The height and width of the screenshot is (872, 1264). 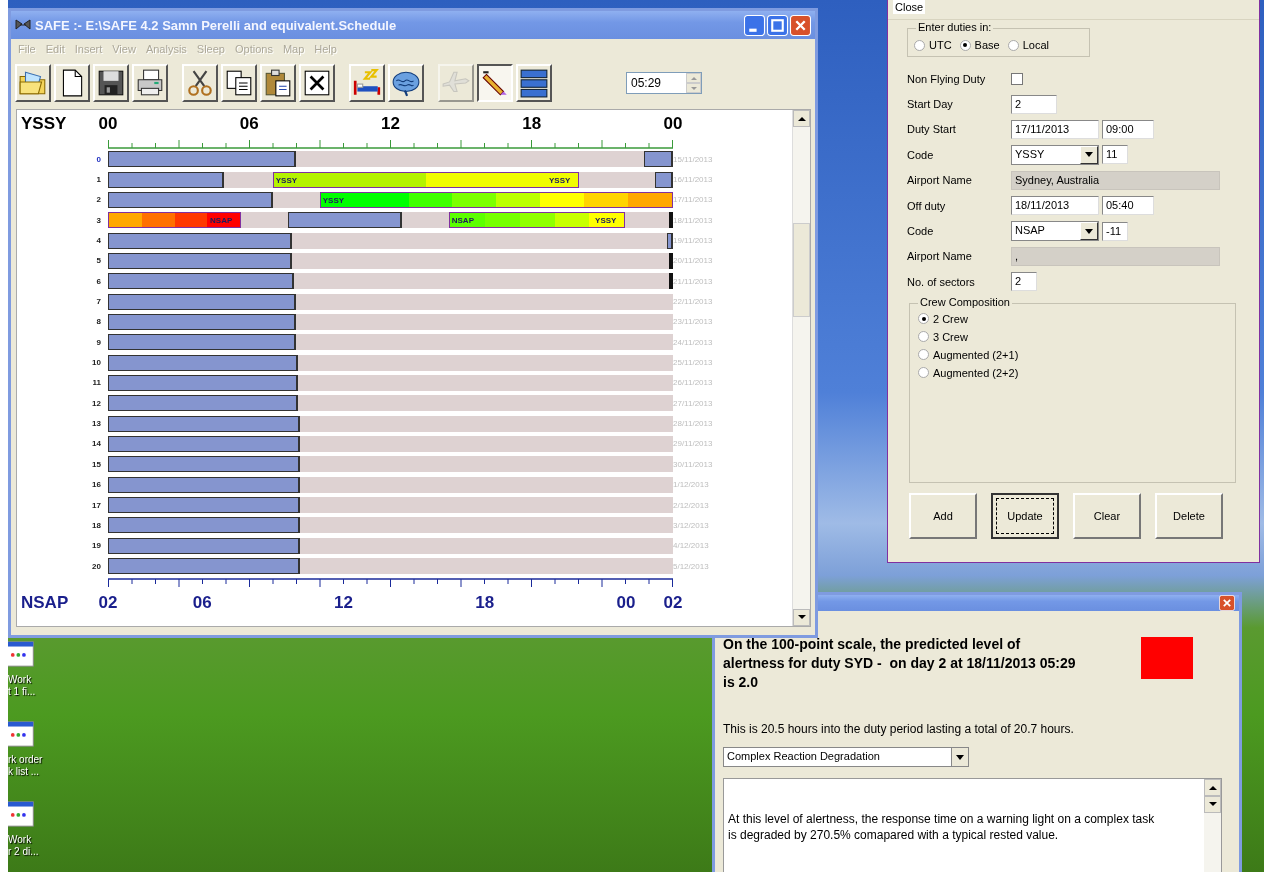 What do you see at coordinates (496, 199) in the screenshot?
I see `duty-bar: YSSY` at bounding box center [496, 199].